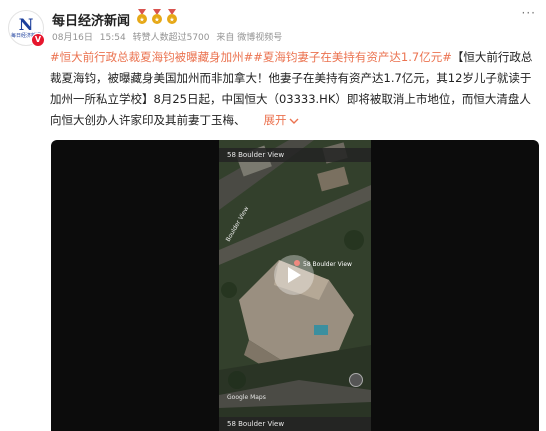 This screenshot has height=431, width=546. I want to click on chevron-down-icon, so click(293, 121).